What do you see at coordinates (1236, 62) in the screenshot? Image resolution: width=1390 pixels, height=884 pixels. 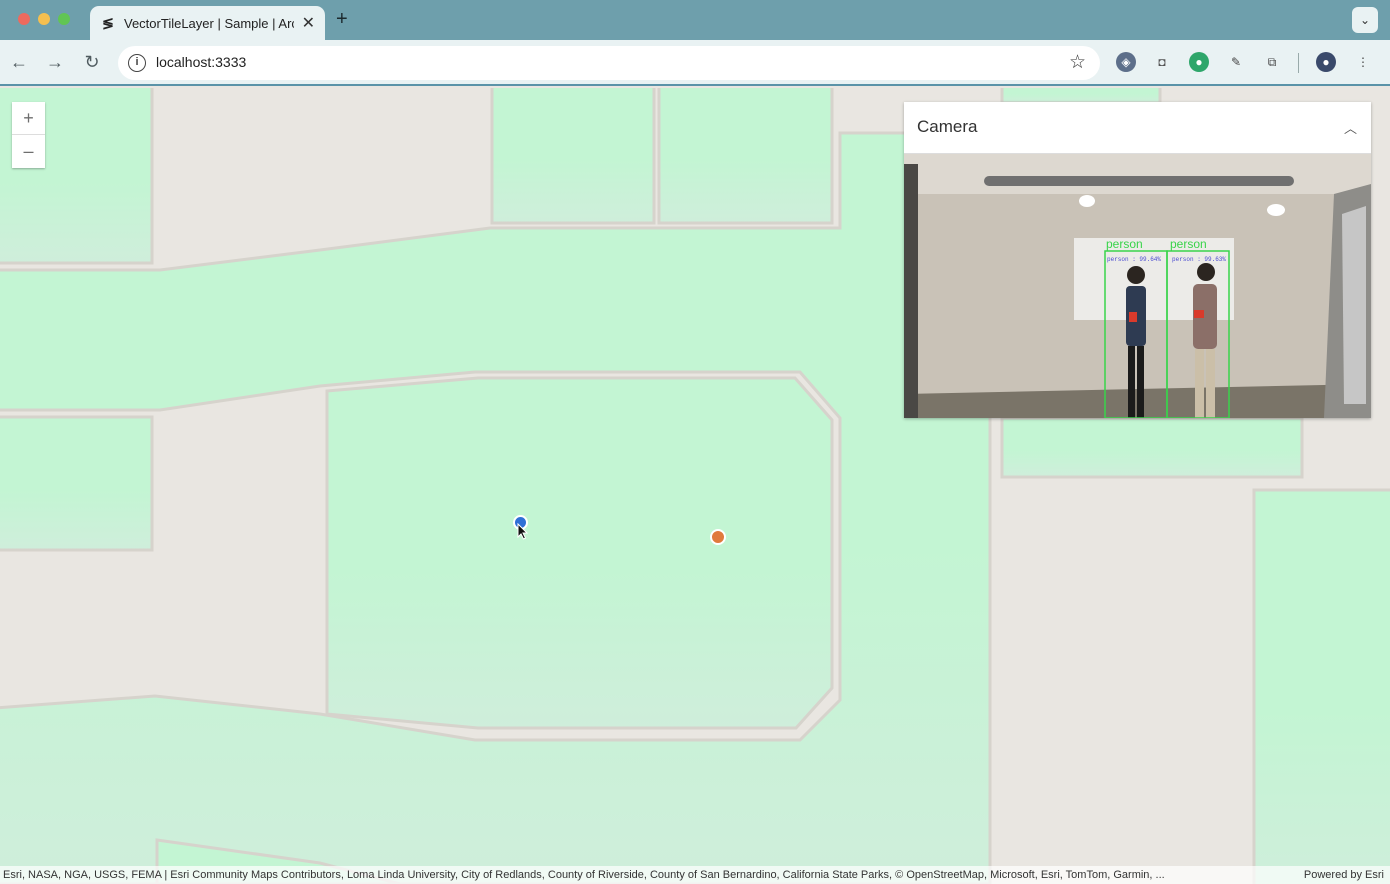 I see `extension-pen-icon: ✎` at bounding box center [1236, 62].